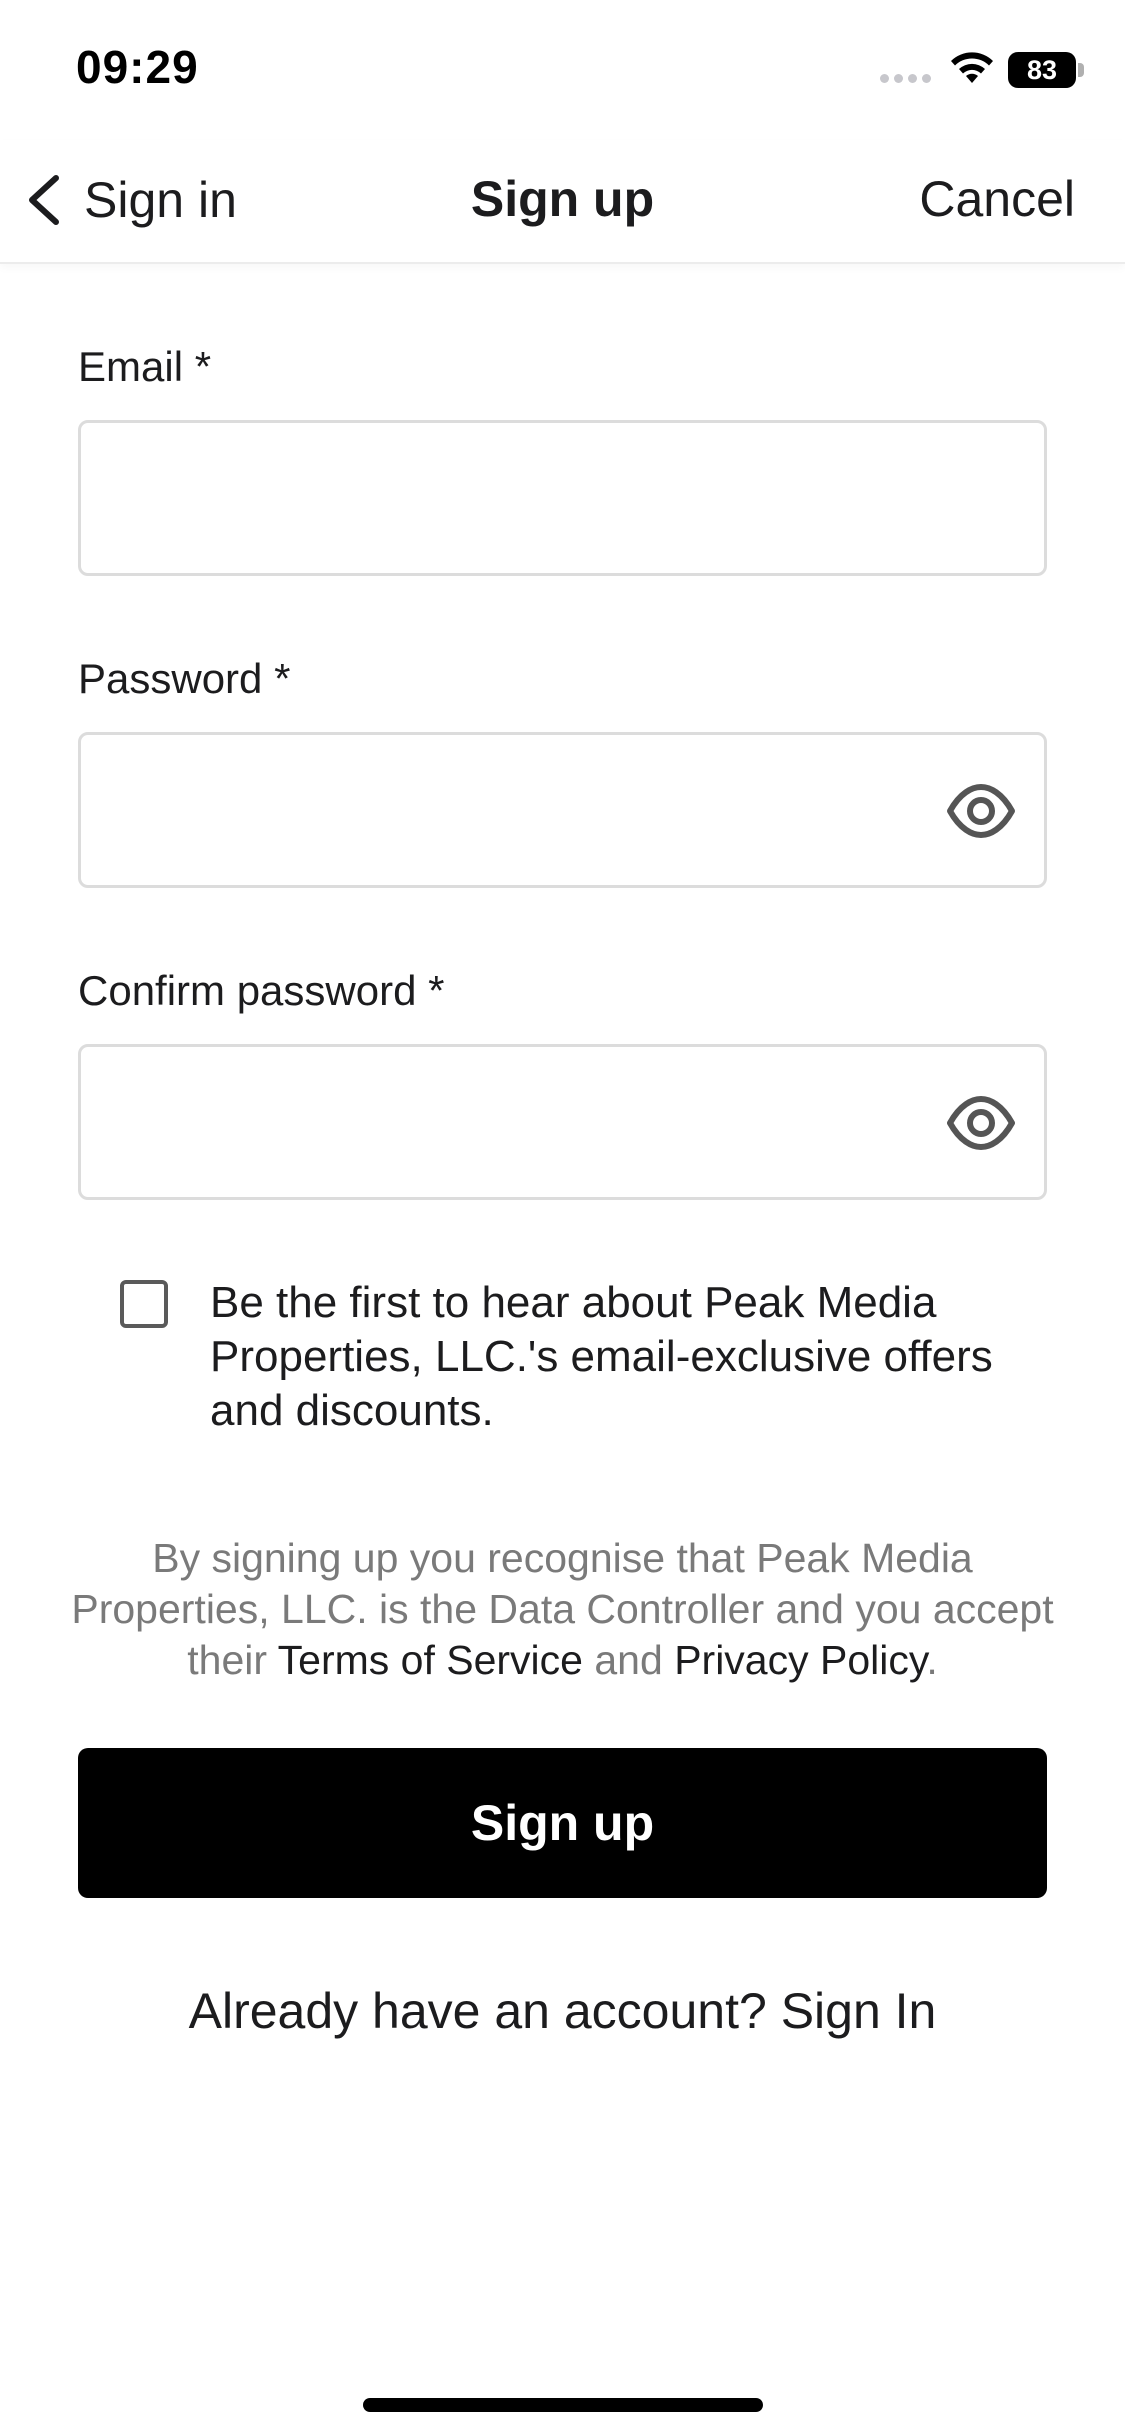 The width and height of the screenshot is (1125, 2436). What do you see at coordinates (145, 366) in the screenshot?
I see `email-label: Email *` at bounding box center [145, 366].